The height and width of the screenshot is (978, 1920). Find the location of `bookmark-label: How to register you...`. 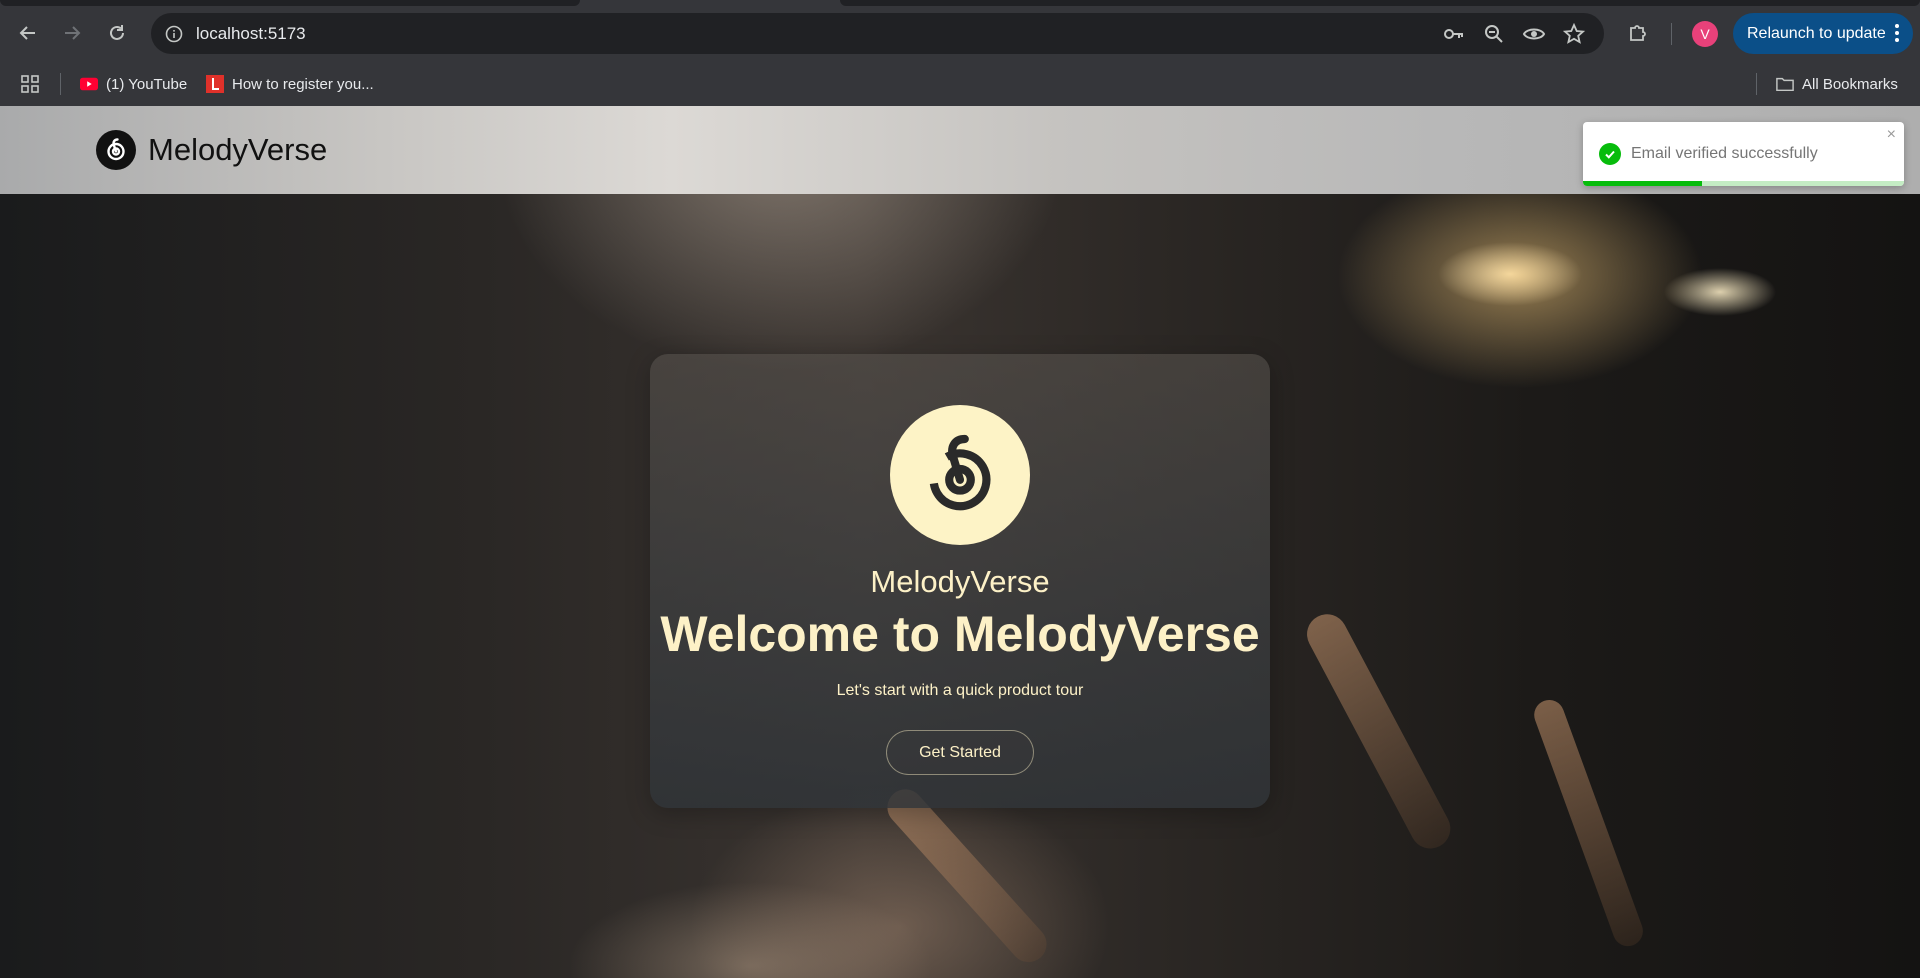

bookmark-label: How to register you... is located at coordinates (303, 84).